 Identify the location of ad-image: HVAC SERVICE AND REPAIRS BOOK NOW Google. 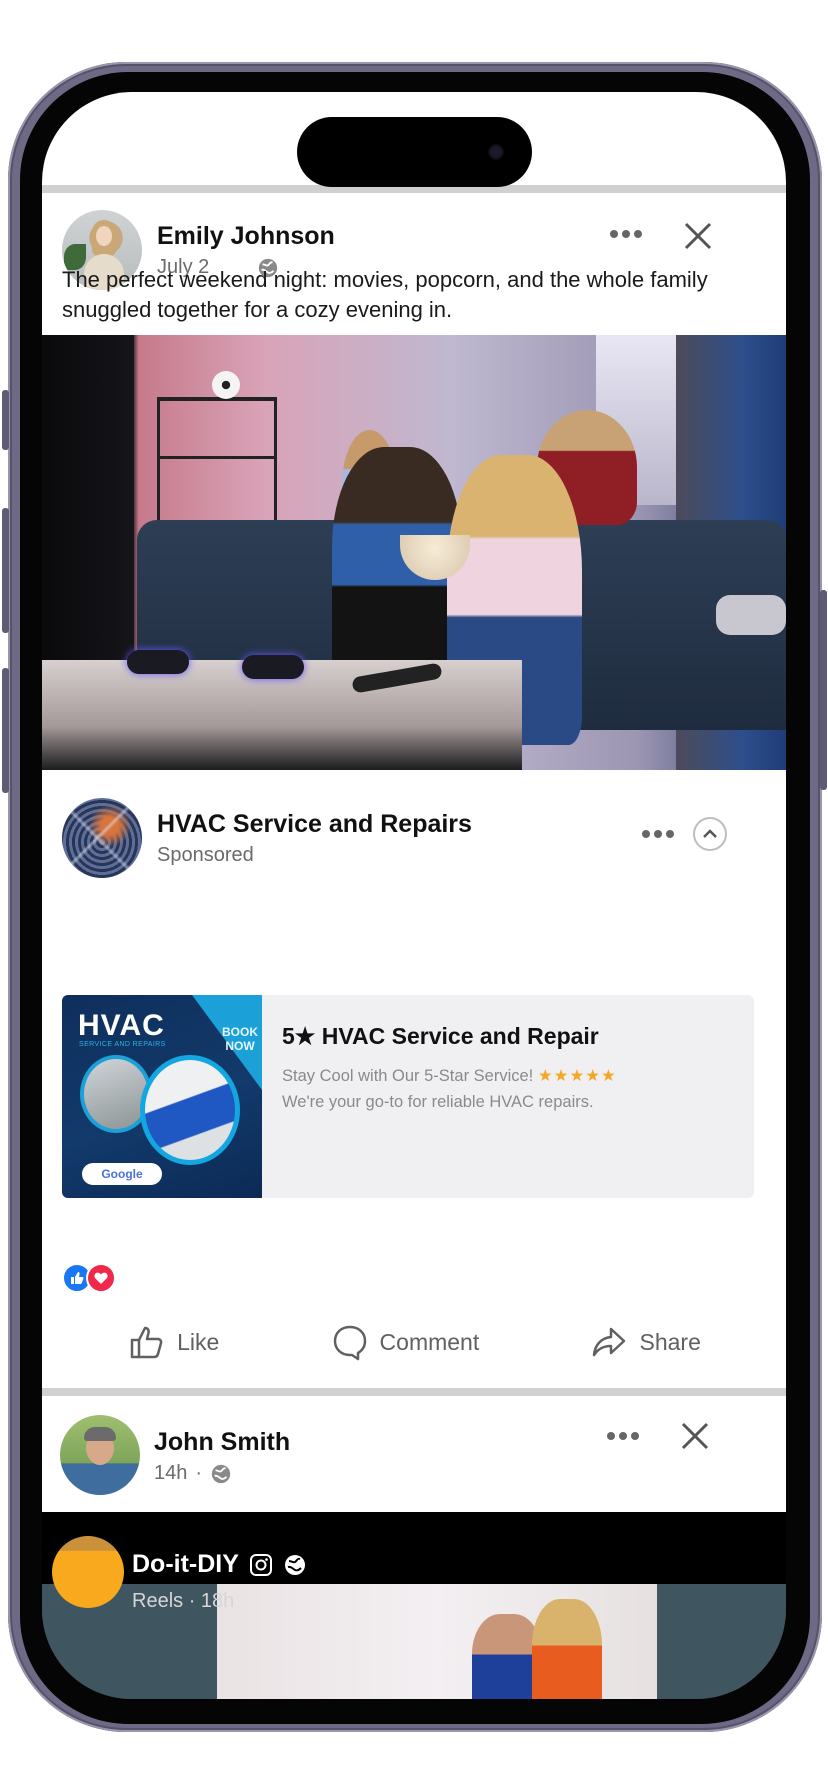
(162, 1096).